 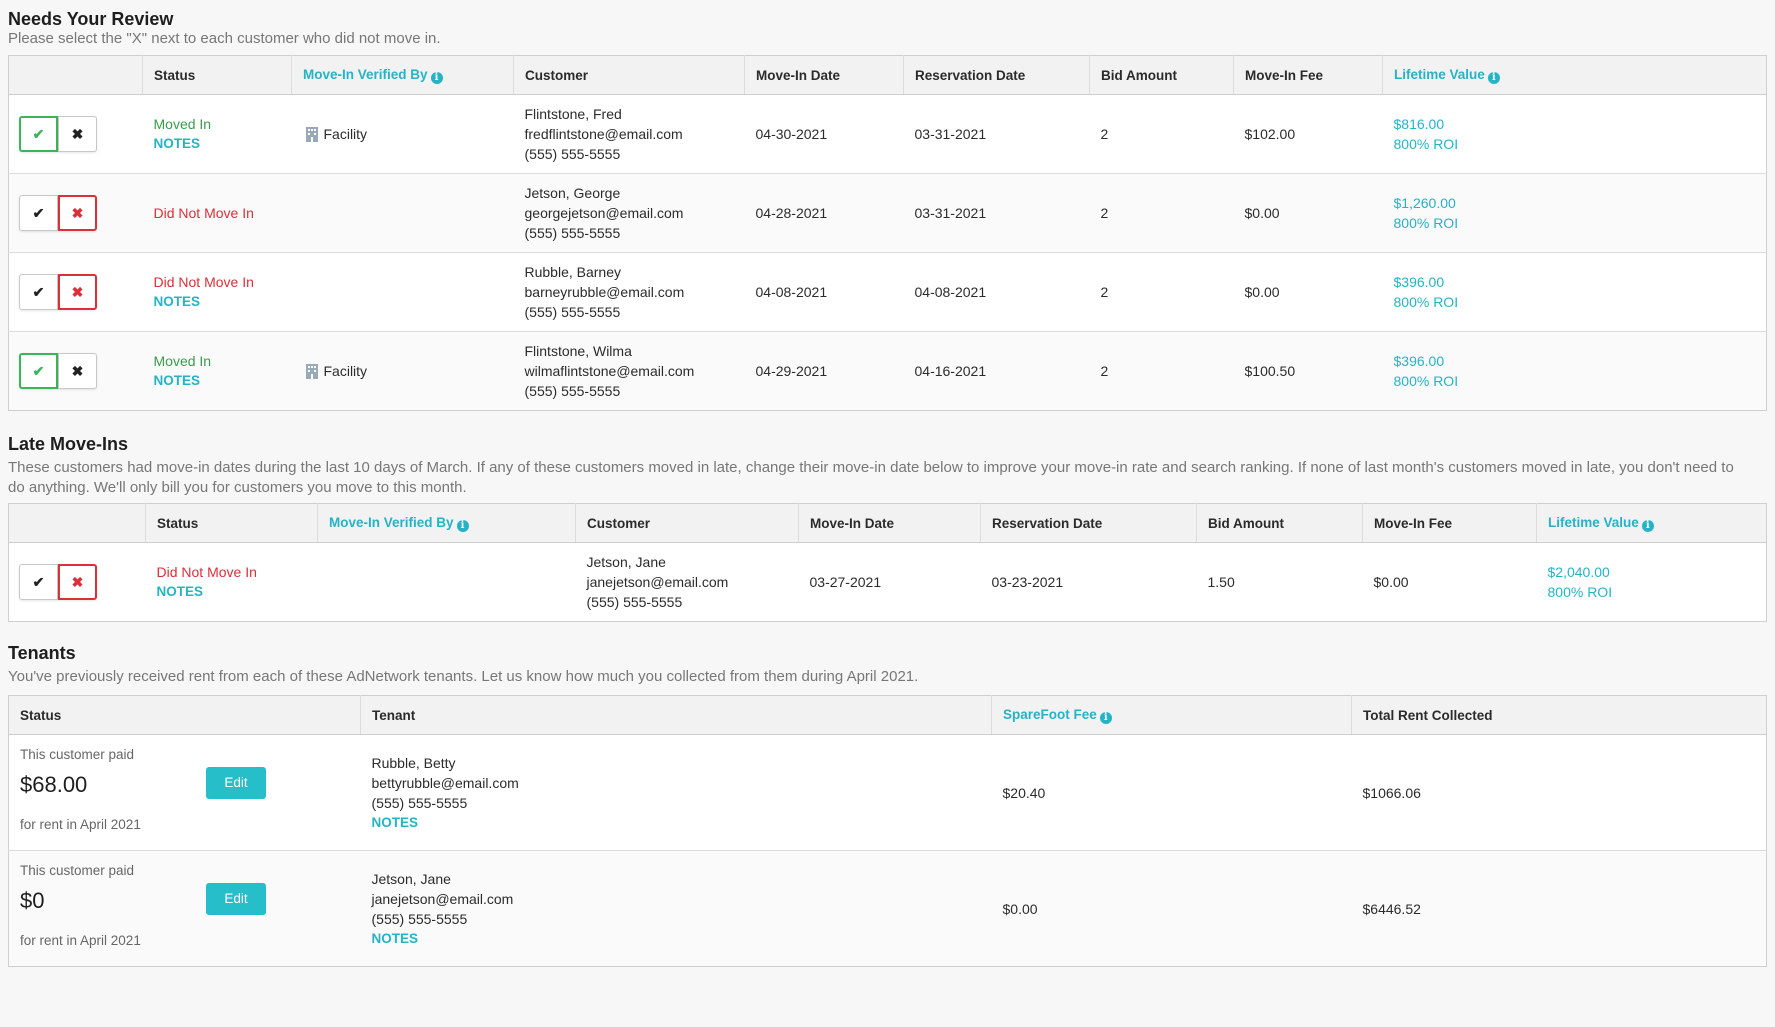 What do you see at coordinates (1221, 582) in the screenshot?
I see `bid-amount-cell: 1.50` at bounding box center [1221, 582].